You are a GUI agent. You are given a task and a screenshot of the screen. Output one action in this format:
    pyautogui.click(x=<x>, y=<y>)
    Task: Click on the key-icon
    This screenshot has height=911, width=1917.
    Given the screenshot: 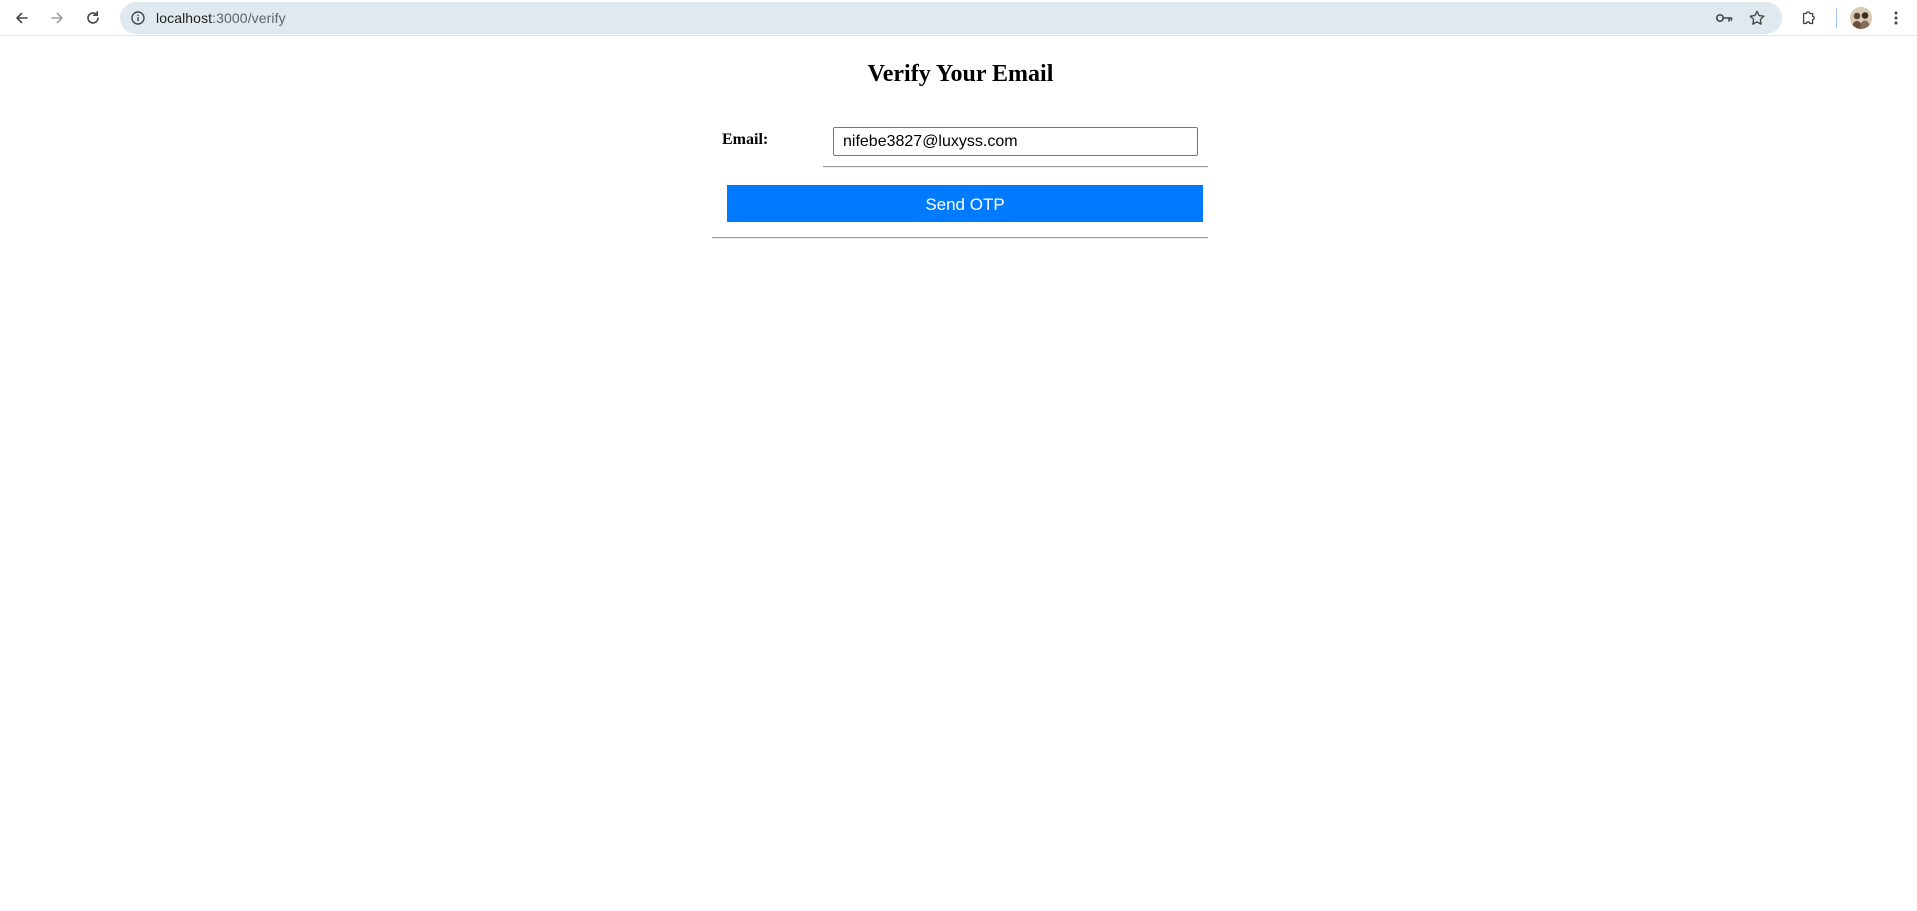 What is the action you would take?
    pyautogui.click(x=1724, y=18)
    